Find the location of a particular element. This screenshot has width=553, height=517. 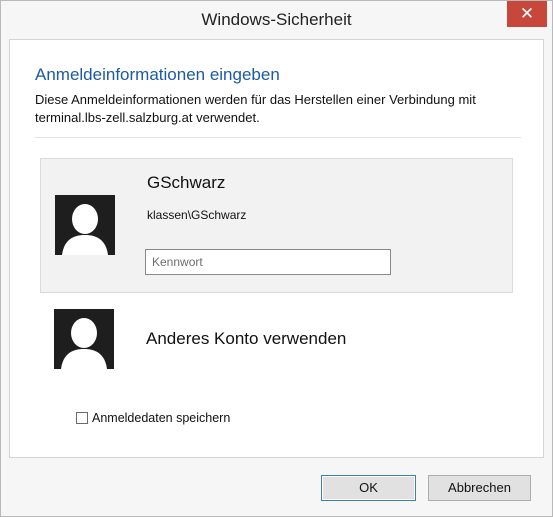

remember-credentials-label: Anmeldedaten speichern is located at coordinates (161, 418).